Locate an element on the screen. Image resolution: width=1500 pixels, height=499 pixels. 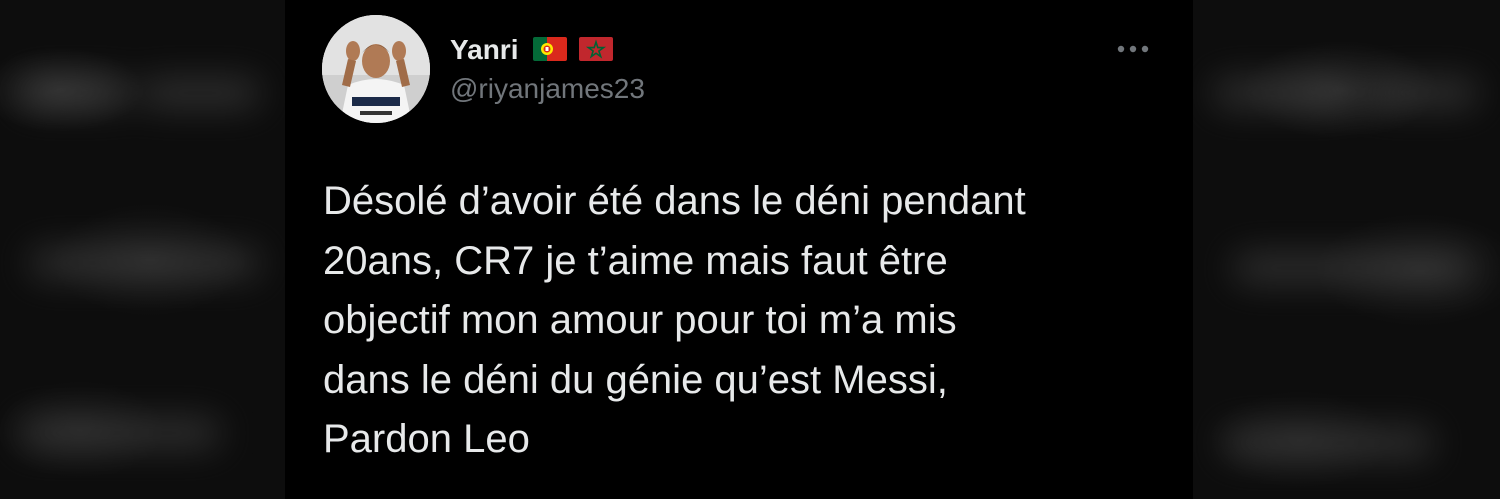
profile-avatar-image is located at coordinates (376, 69).